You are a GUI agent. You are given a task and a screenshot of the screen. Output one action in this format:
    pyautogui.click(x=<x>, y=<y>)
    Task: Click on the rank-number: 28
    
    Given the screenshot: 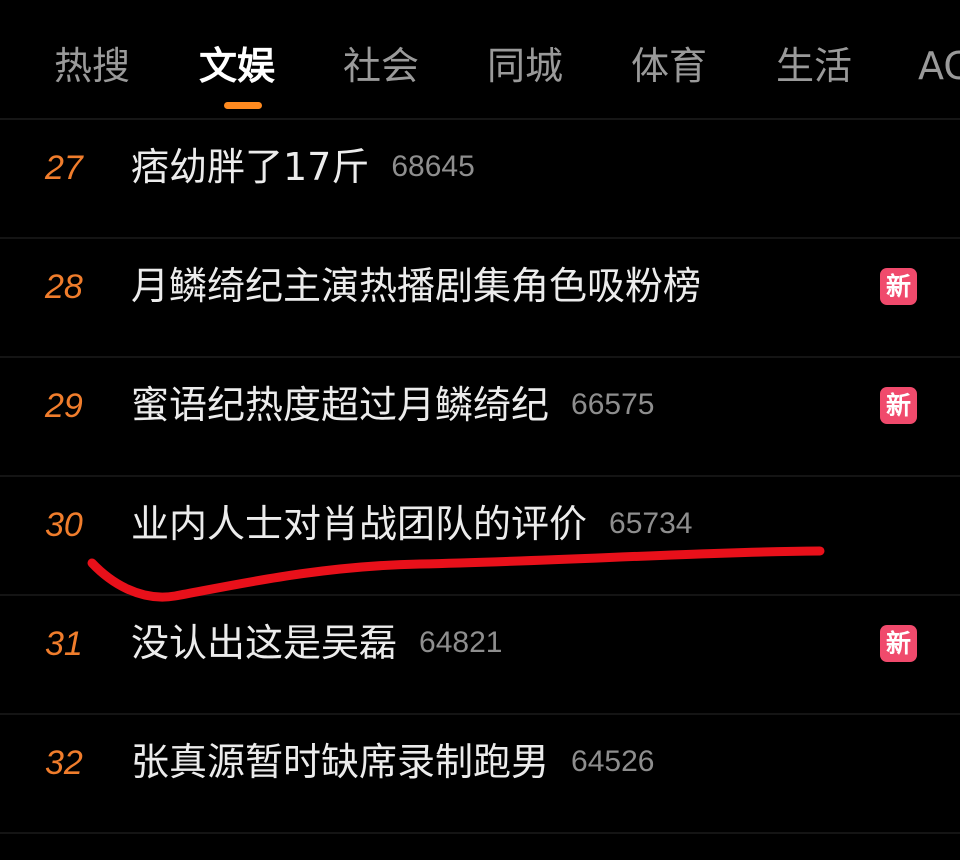 What is the action you would take?
    pyautogui.click(x=64, y=287)
    